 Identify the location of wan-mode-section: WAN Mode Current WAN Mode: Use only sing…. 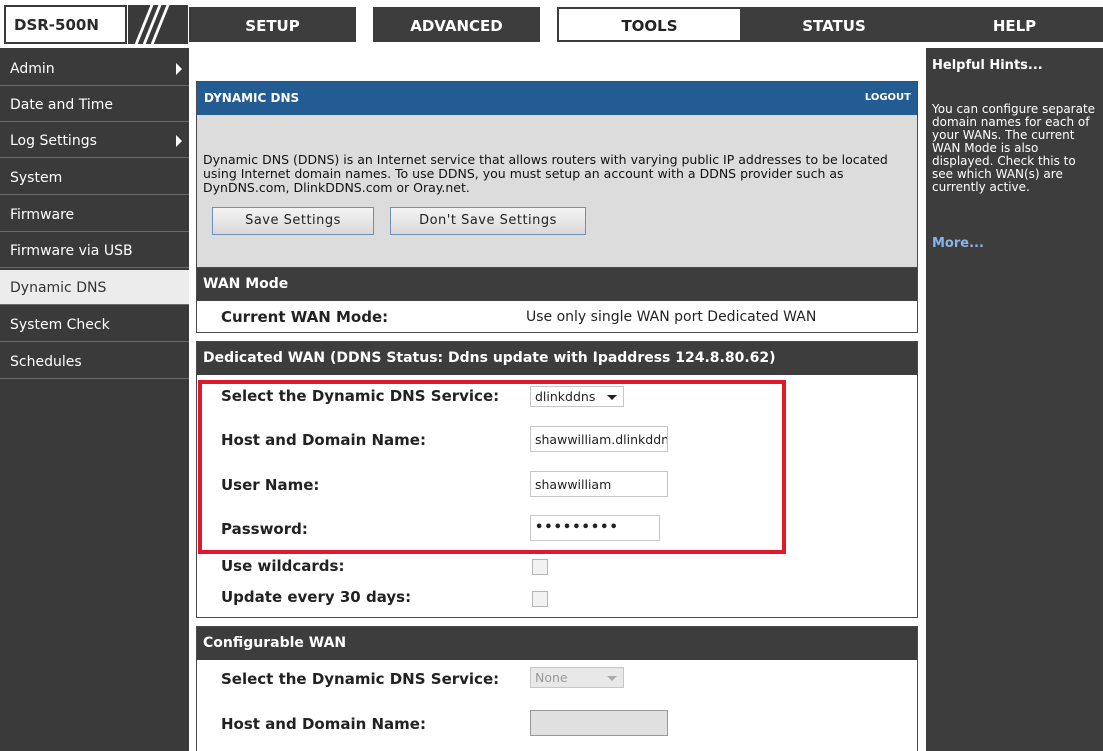
(557, 300).